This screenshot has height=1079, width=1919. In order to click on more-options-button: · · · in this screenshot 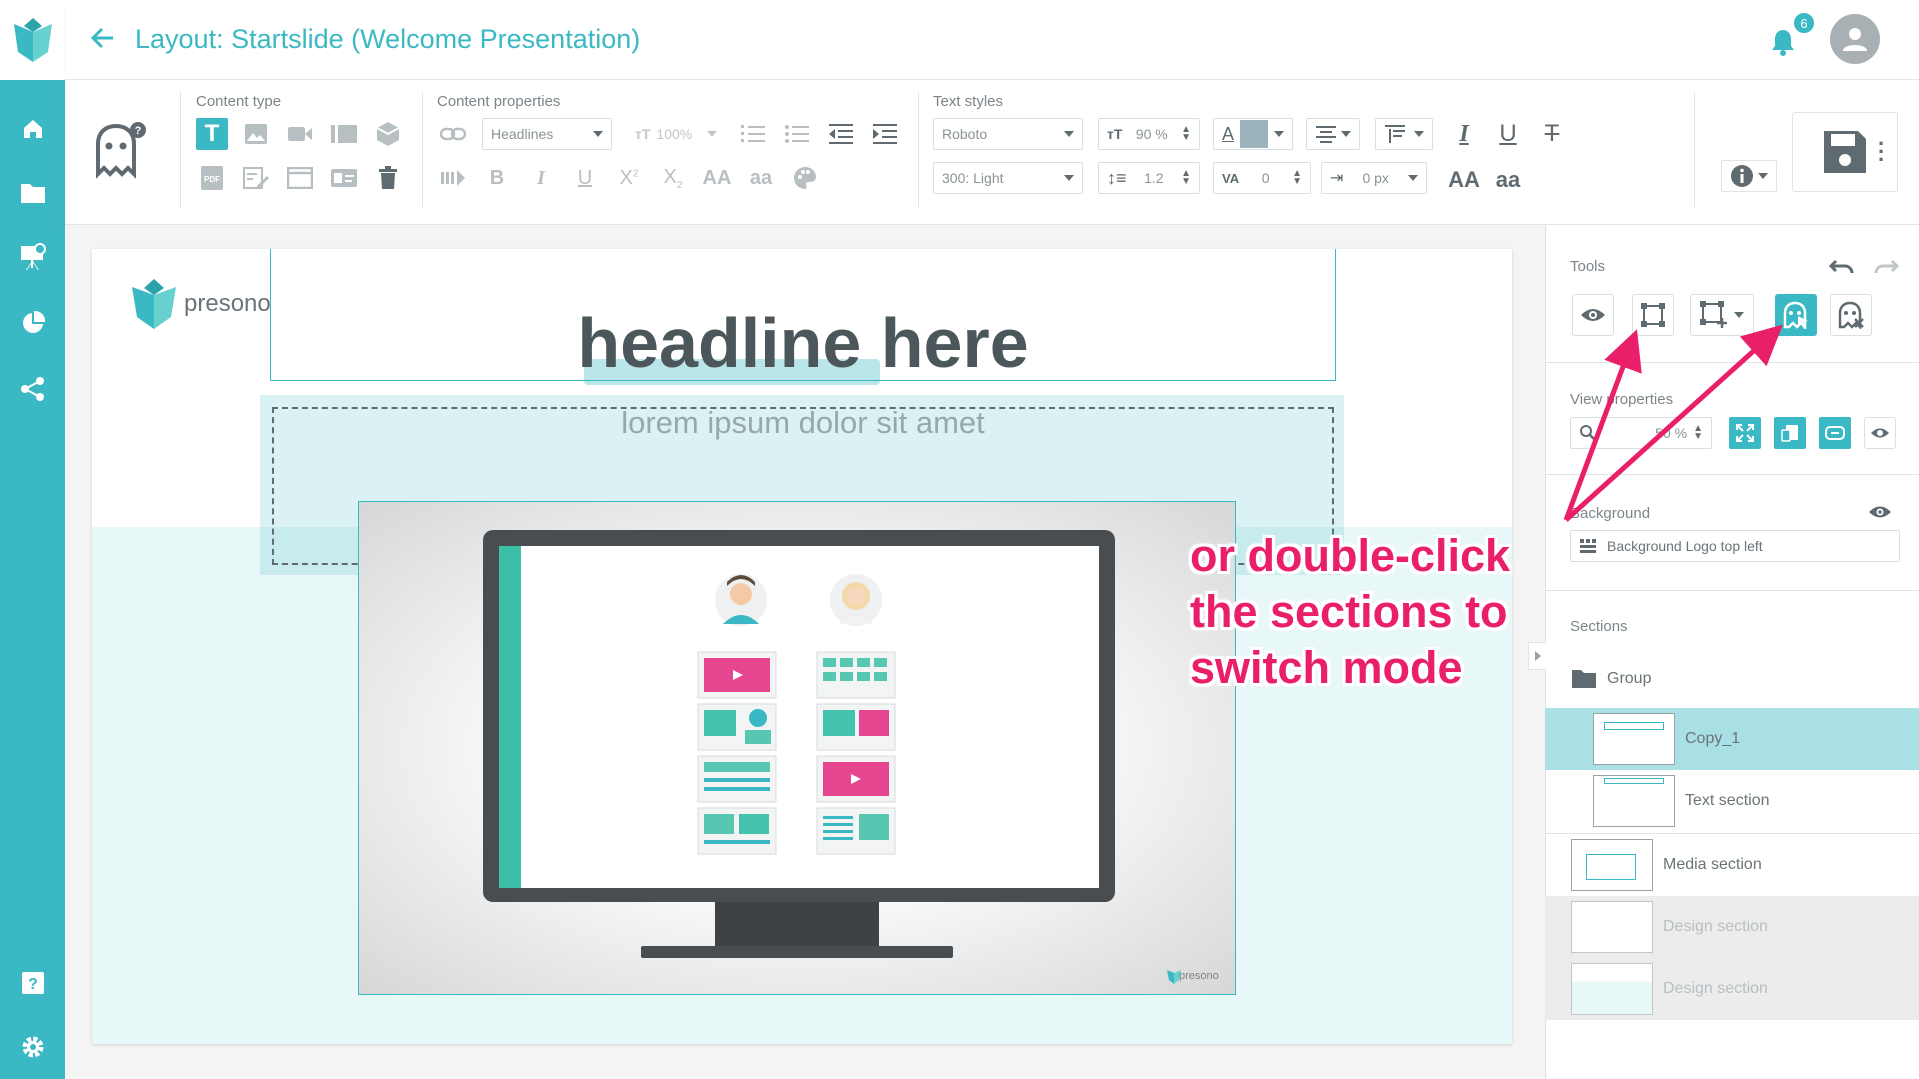, I will do `click(1881, 152)`.